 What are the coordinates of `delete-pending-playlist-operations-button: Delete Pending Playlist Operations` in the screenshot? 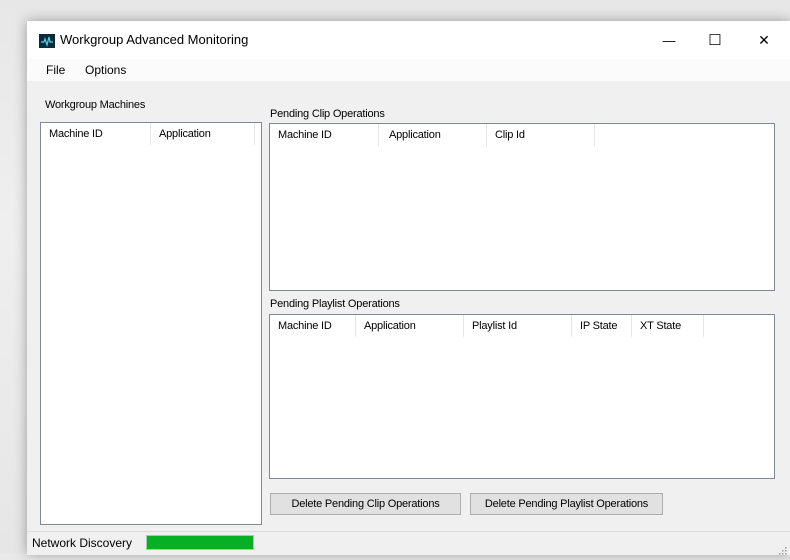 It's located at (566, 504).